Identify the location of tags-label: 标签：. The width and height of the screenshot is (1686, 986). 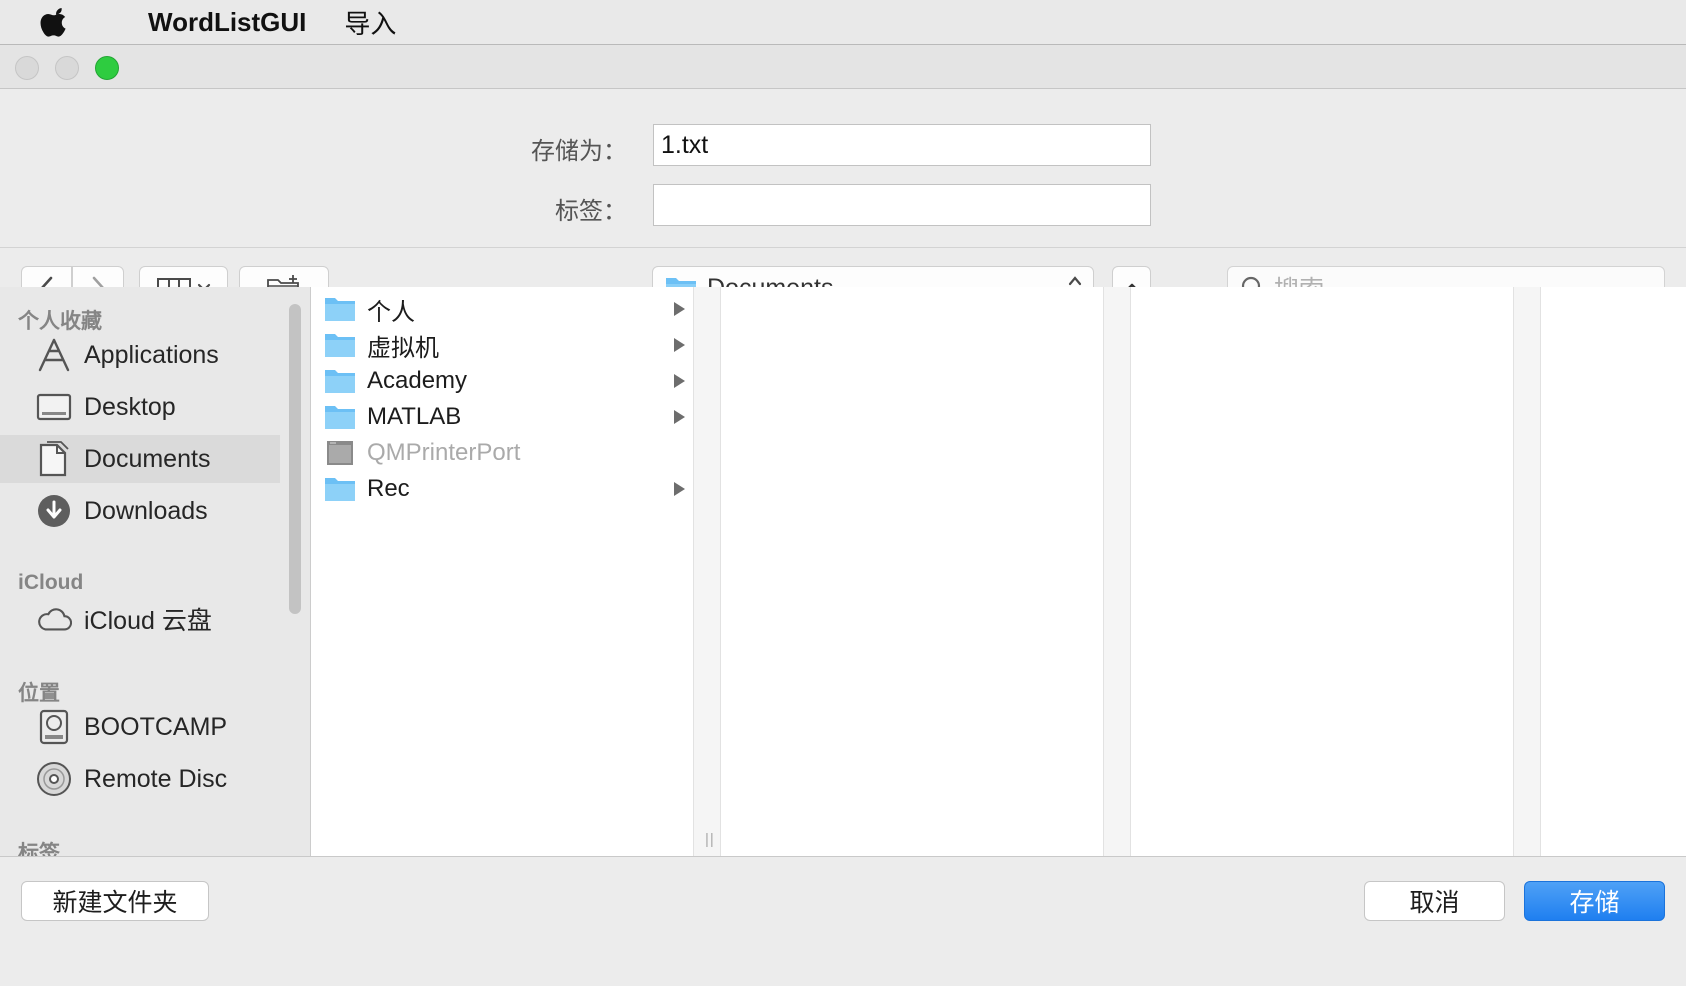
(591, 211).